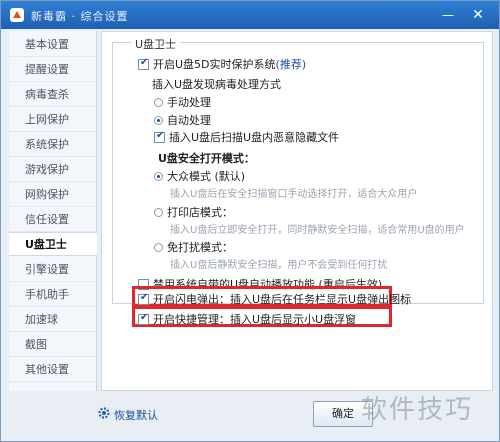 This screenshot has height=442, width=500. Describe the element at coordinates (47, 269) in the screenshot. I see `sidebar-item-label: 引擎设置` at that location.